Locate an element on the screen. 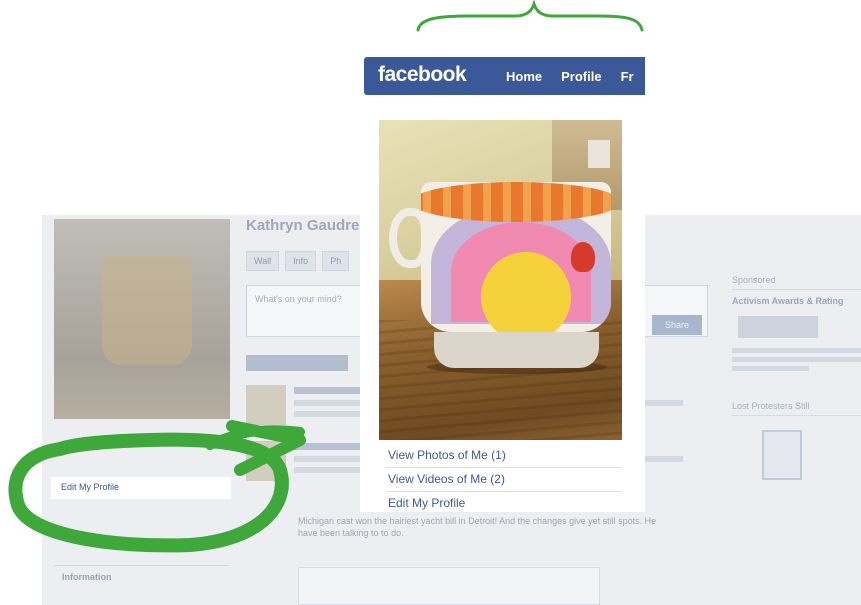 The width and height of the screenshot is (861, 605). background-share-button: Share is located at coordinates (677, 325).